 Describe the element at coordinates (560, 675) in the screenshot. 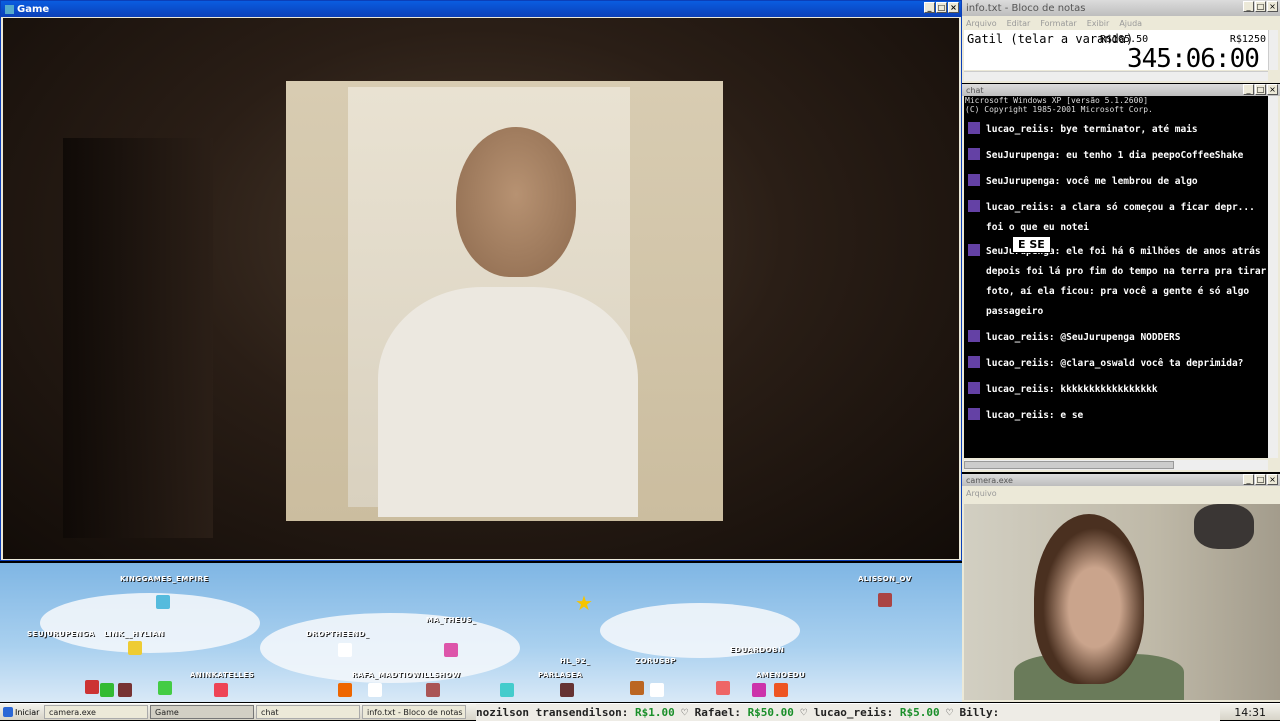

I see `viewer-name: PARLASEA` at that location.